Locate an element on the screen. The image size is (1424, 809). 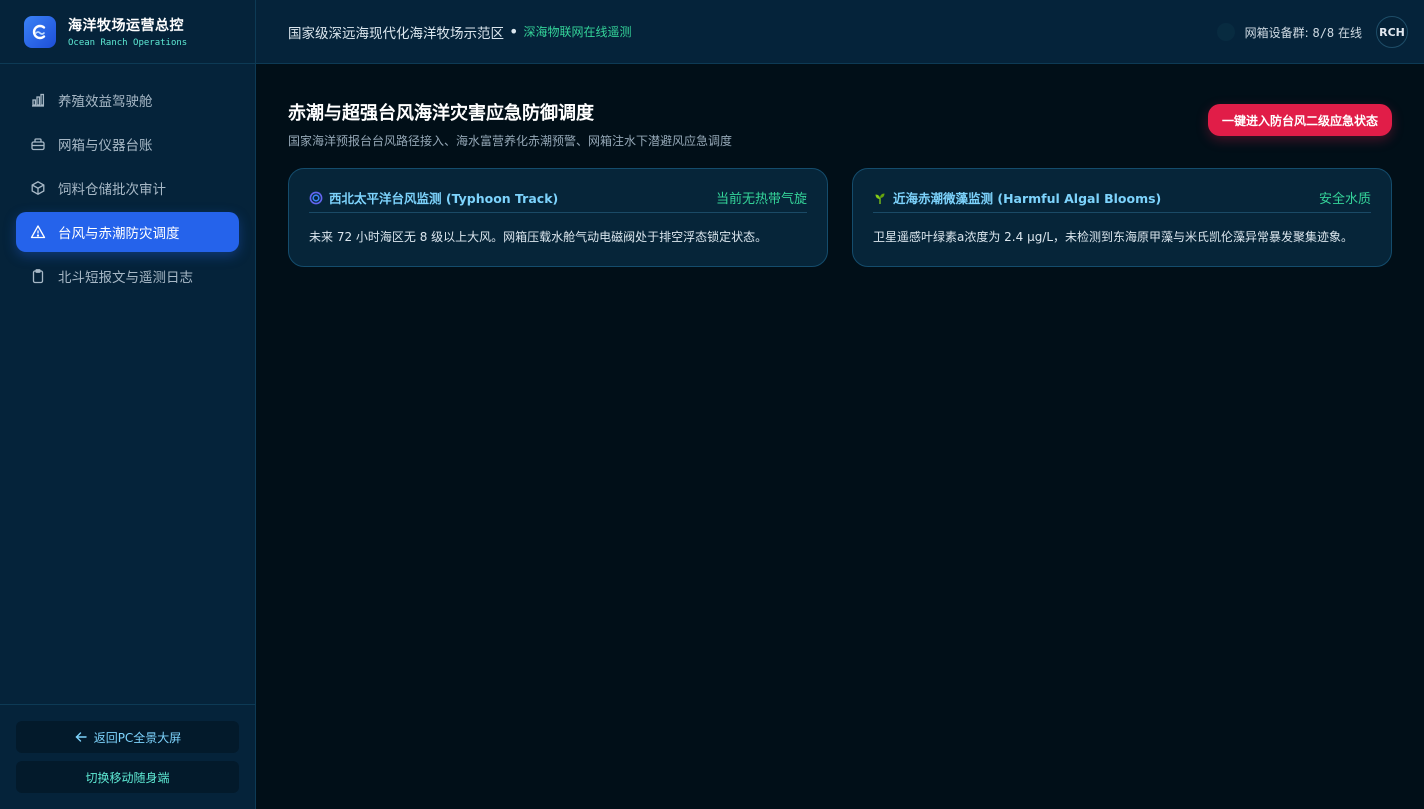
package-icon is located at coordinates (38, 188).